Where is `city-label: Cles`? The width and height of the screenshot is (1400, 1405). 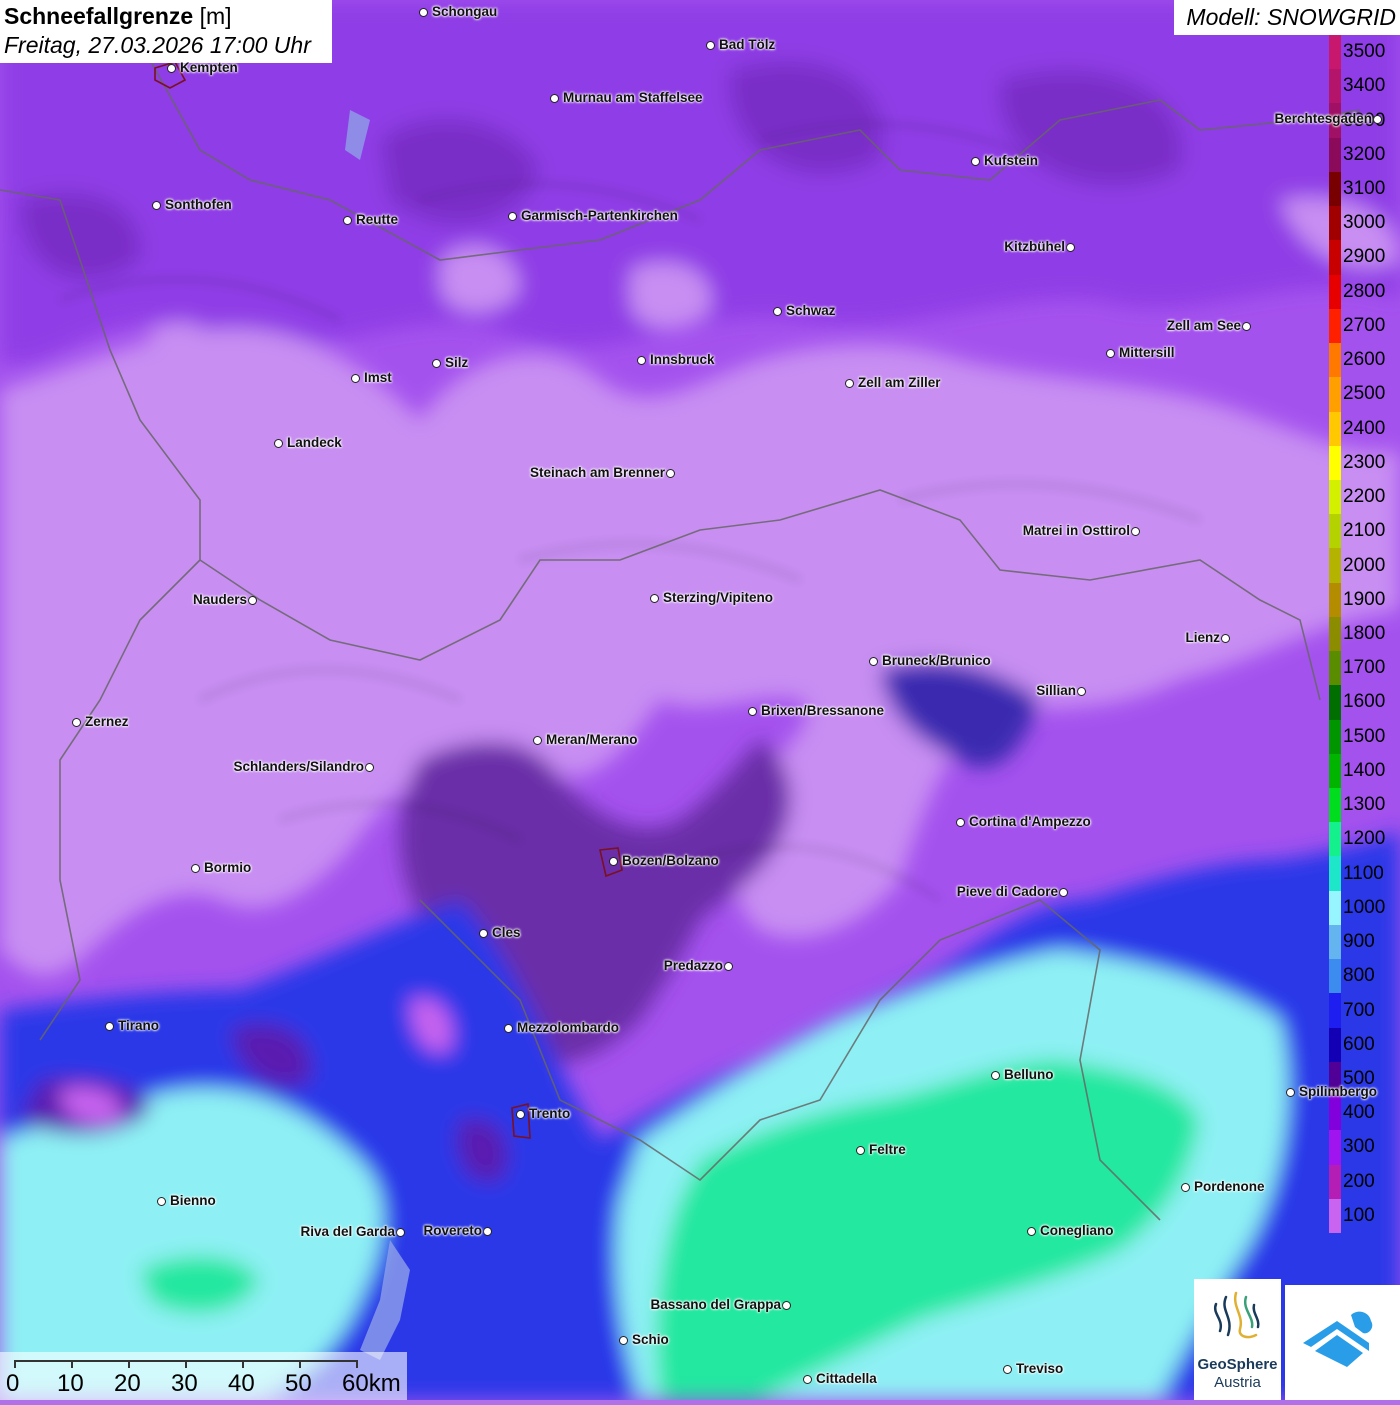 city-label: Cles is located at coordinates (506, 932).